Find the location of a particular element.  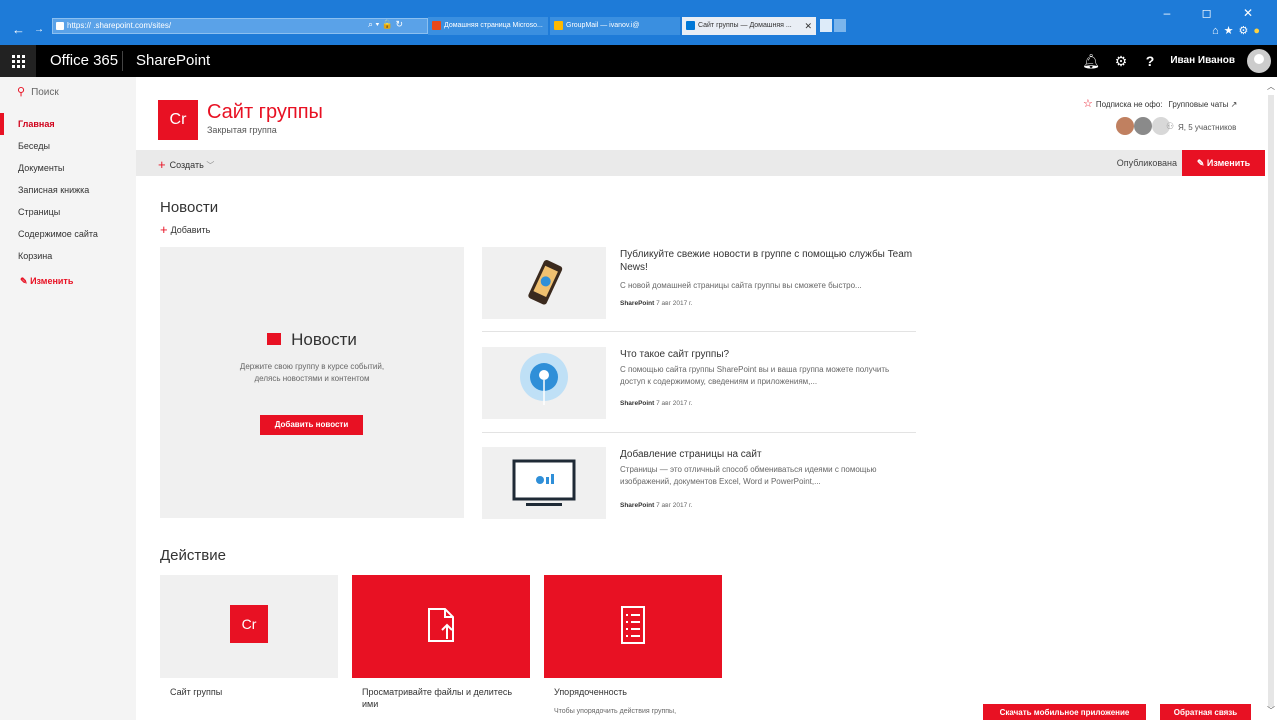

card-label: Просматривайте файлы и делитесь ими is located at coordinates (442, 698).